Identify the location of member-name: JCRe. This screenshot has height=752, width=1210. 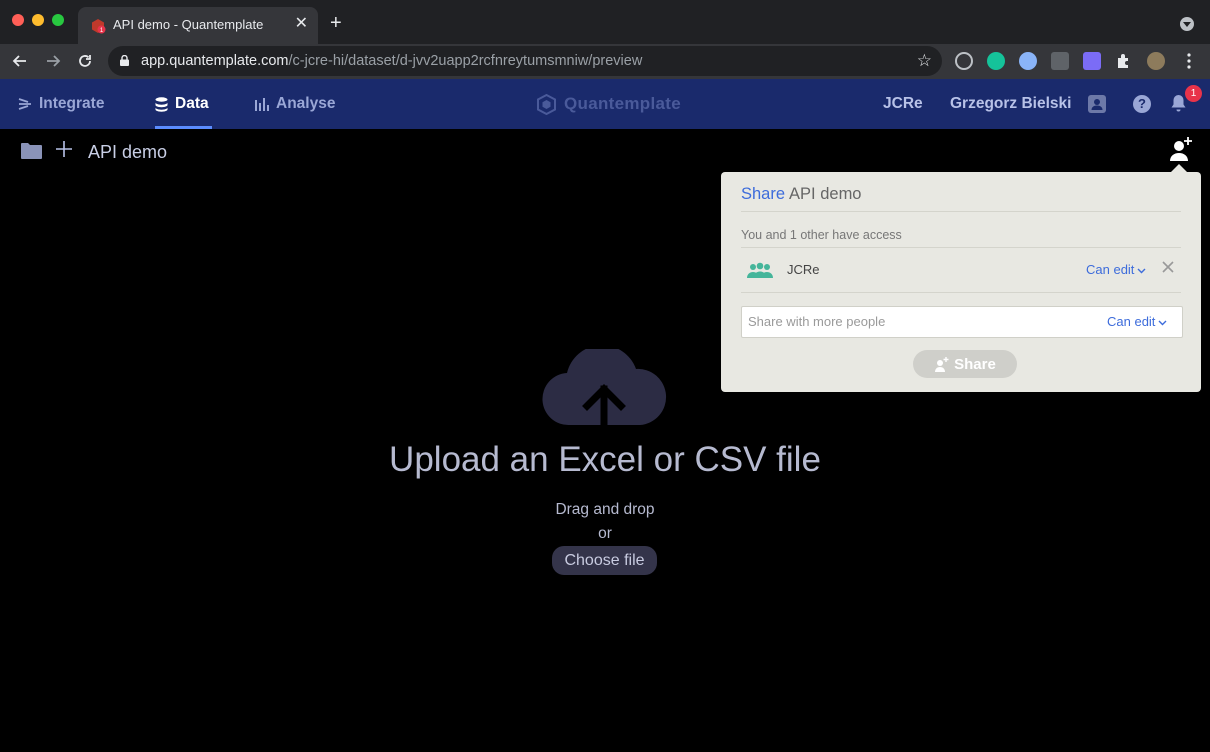
(803, 269).